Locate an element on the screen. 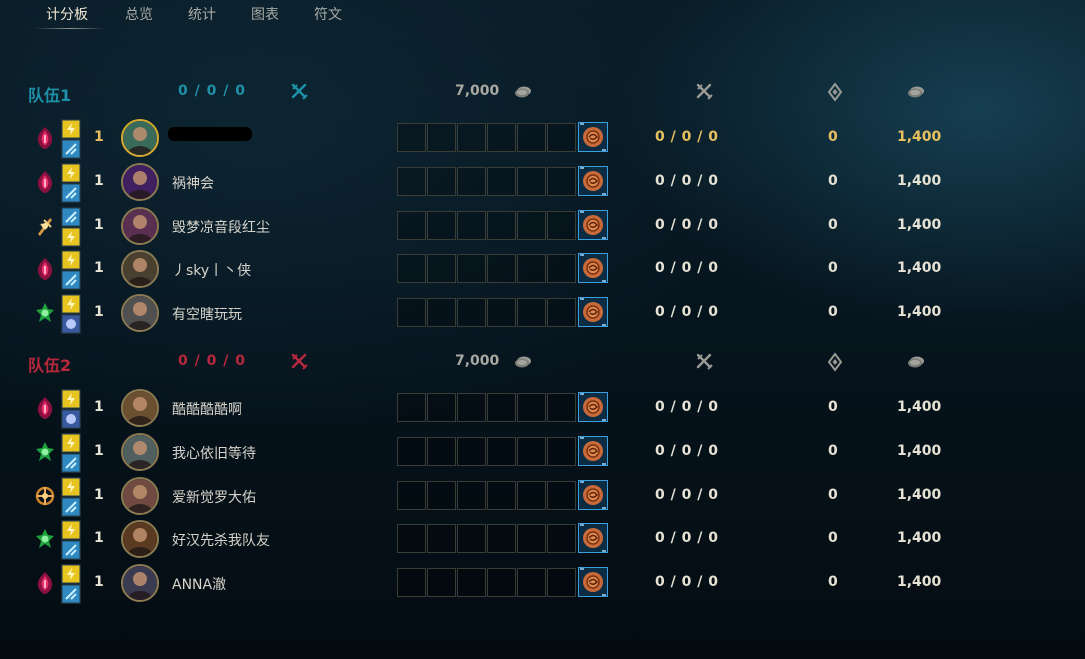 This screenshot has height=659, width=1085. player-row: 1 毁梦凉音段红尘 0 / 0 / 0 0 1,400 is located at coordinates (542, 226).